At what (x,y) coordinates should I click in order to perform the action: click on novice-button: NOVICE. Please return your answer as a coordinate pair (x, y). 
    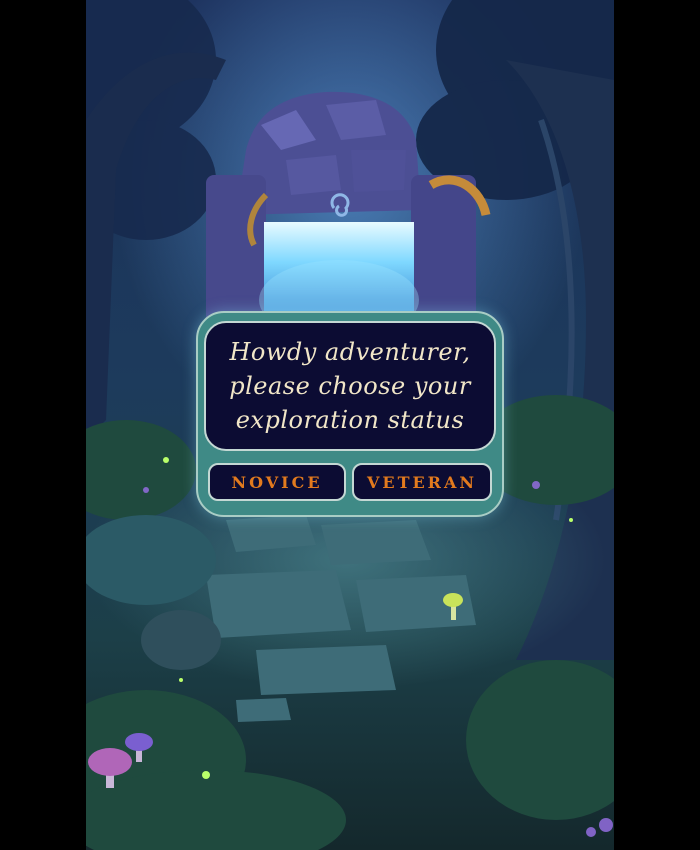
    Looking at the image, I should click on (277, 482).